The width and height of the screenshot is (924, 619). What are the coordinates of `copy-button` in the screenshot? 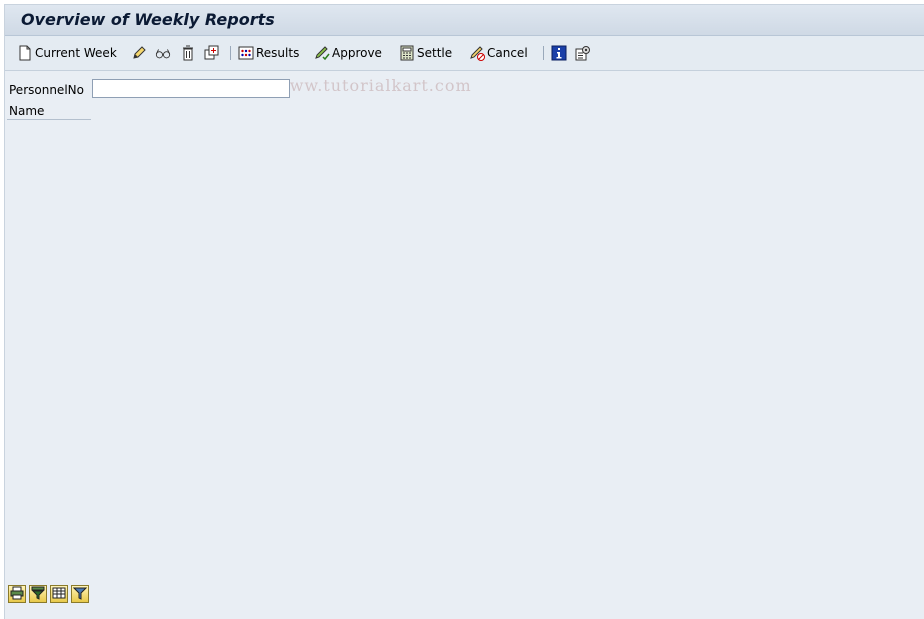 It's located at (211, 53).